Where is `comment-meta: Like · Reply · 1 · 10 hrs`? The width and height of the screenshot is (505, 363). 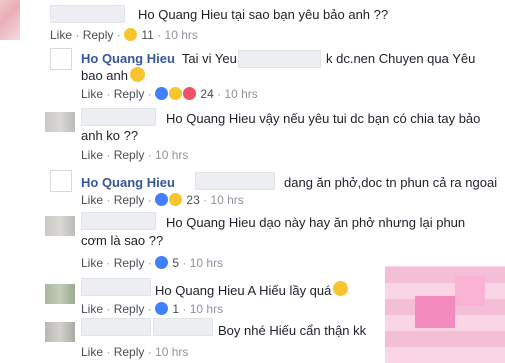 comment-meta: Like · Reply · 1 · 10 hrs is located at coordinates (152, 309).